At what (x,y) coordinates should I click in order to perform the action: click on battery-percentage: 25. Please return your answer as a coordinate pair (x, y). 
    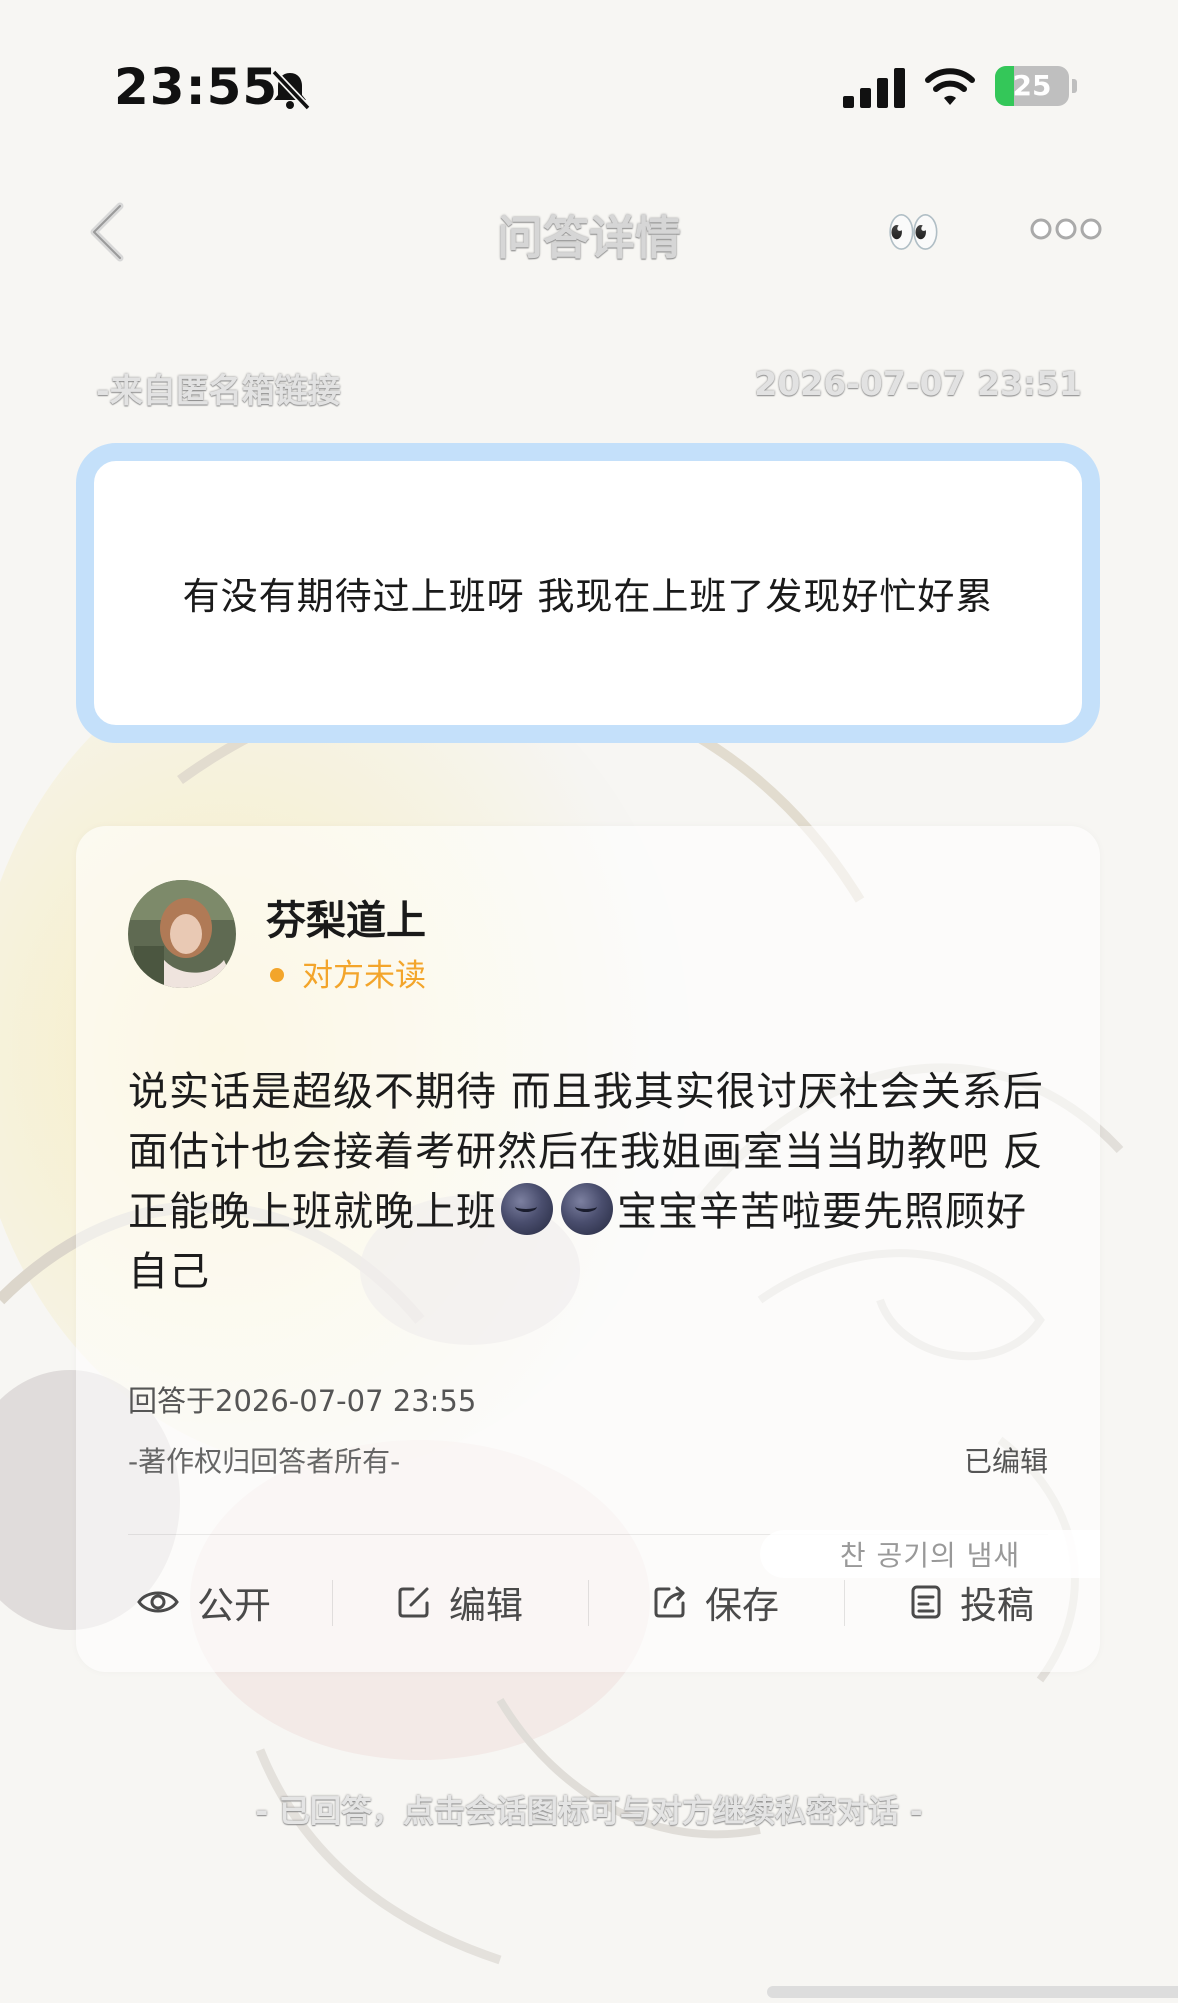
    Looking at the image, I should click on (1032, 85).